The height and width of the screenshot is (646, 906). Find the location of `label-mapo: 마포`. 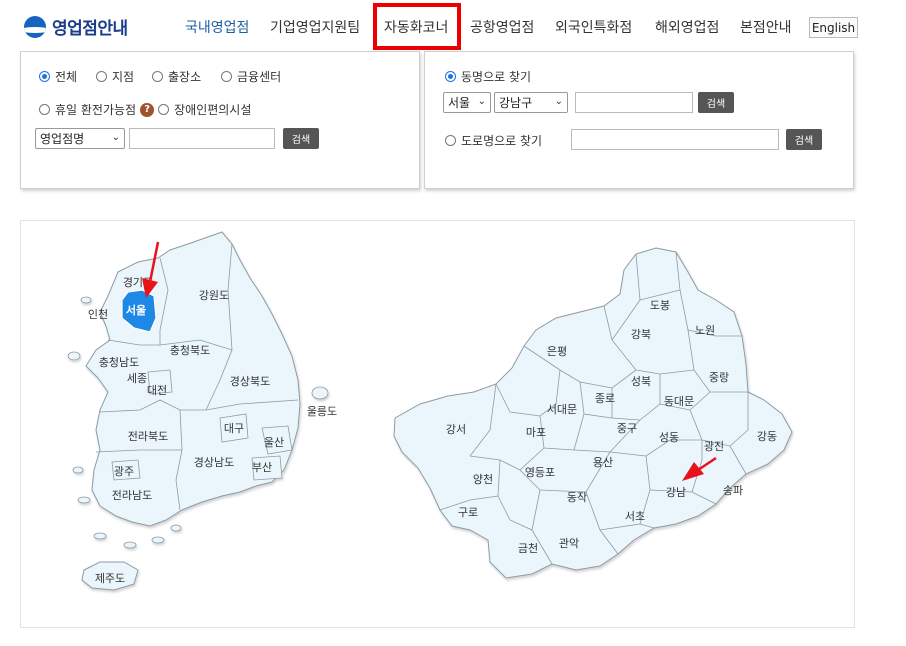

label-mapo: 마포 is located at coordinates (536, 432).